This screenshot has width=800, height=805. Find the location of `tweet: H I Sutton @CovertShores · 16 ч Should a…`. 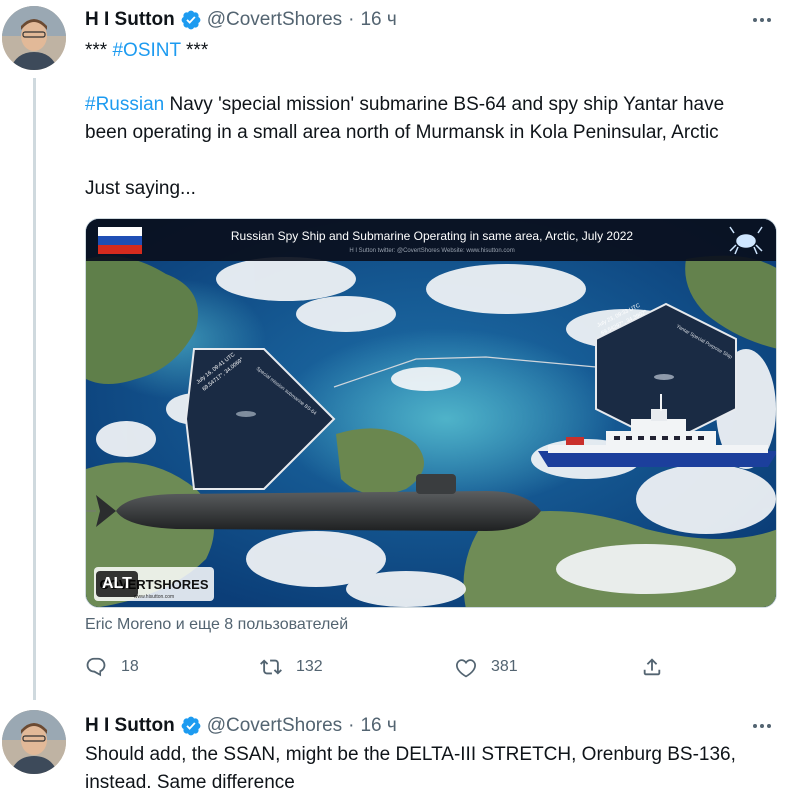

tweet: H I Sutton @CovertShores · 16 ч Should a… is located at coordinates (400, 752).